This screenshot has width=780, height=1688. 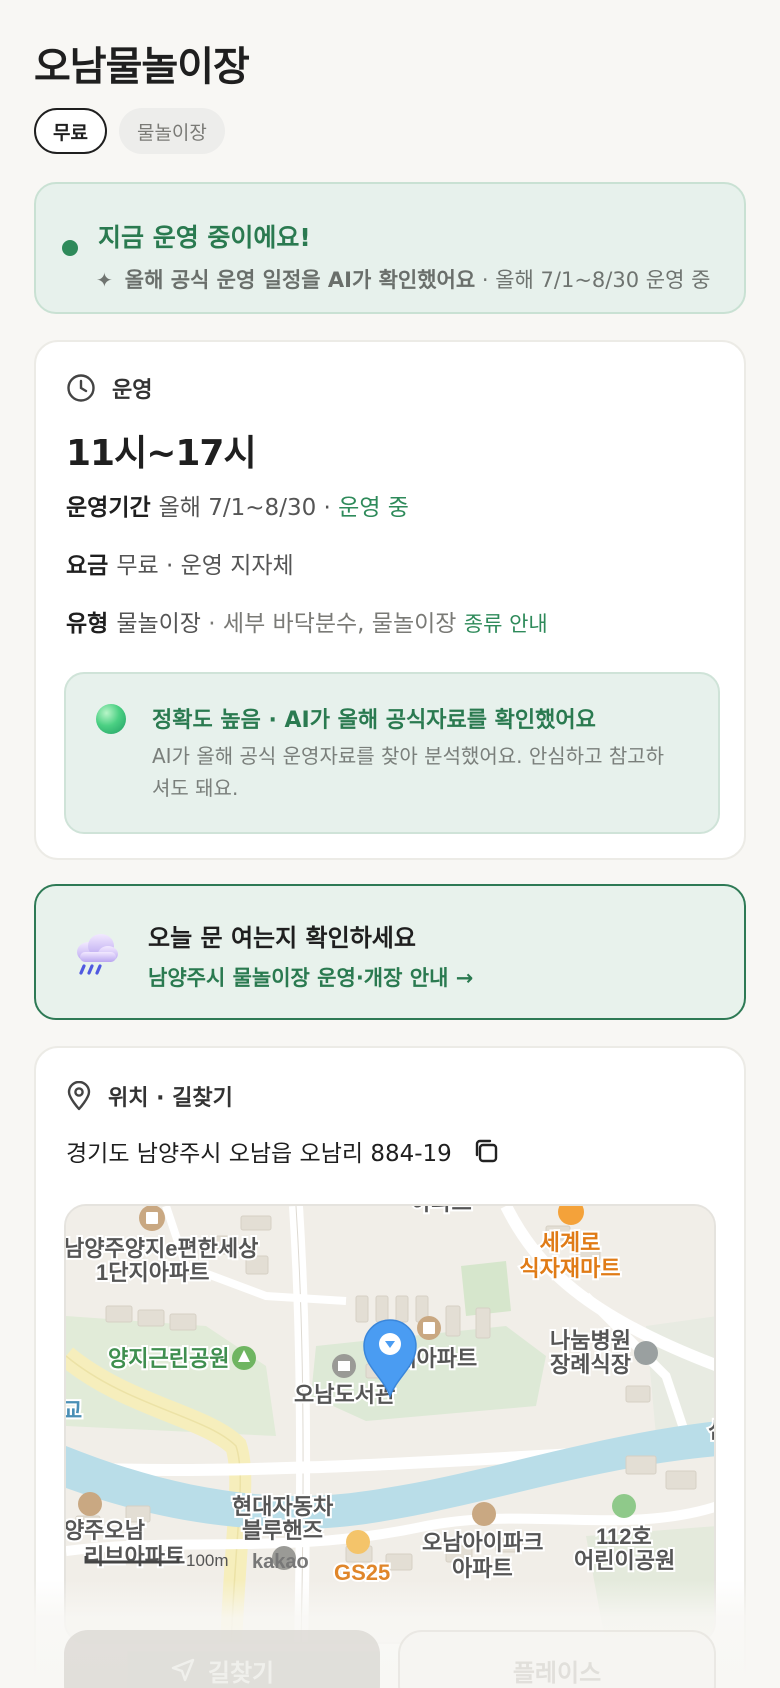 I want to click on ai-verified-note: 올해 공식 운영 일정을 AI가 확인했어요, so click(x=300, y=280).